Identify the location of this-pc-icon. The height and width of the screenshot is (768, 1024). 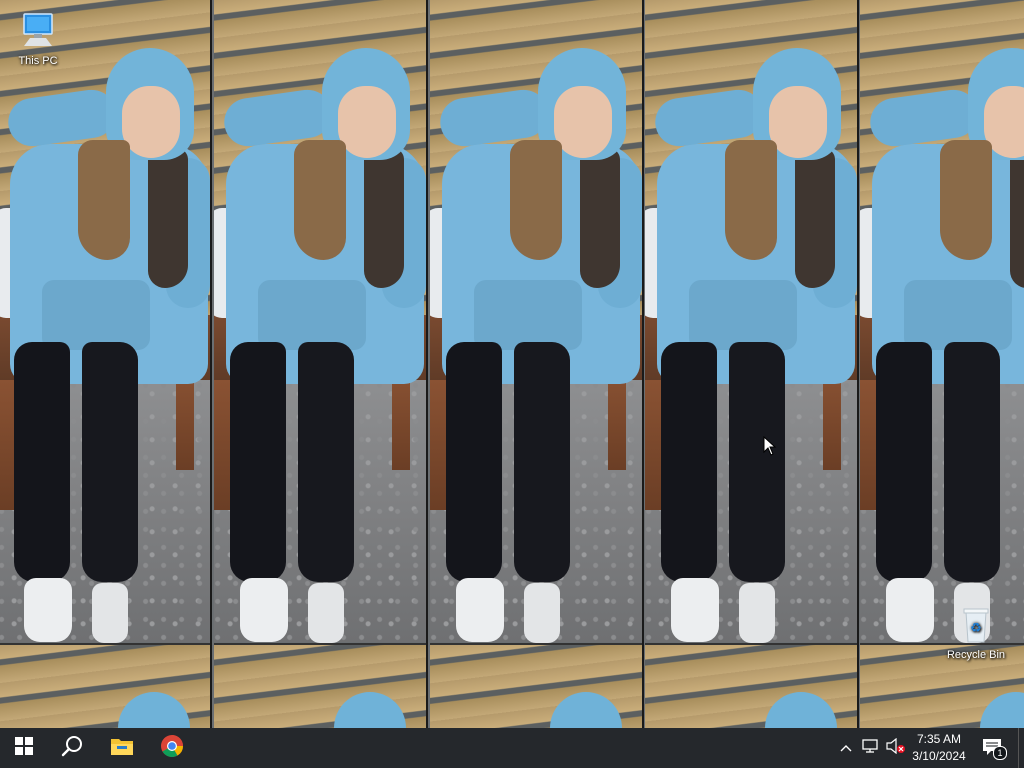
(38, 31).